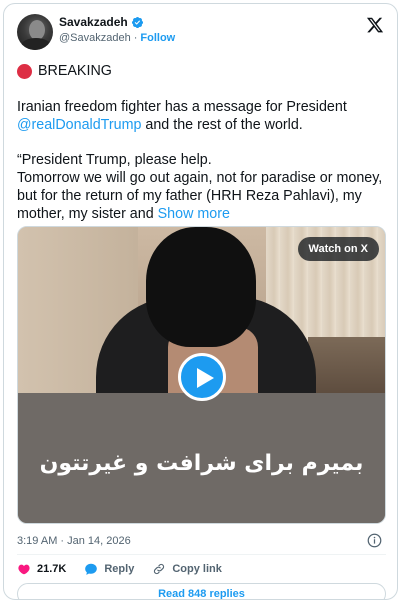 The height and width of the screenshot is (603, 401). Describe the element at coordinates (374, 540) in the screenshot. I see `info-icon` at that location.